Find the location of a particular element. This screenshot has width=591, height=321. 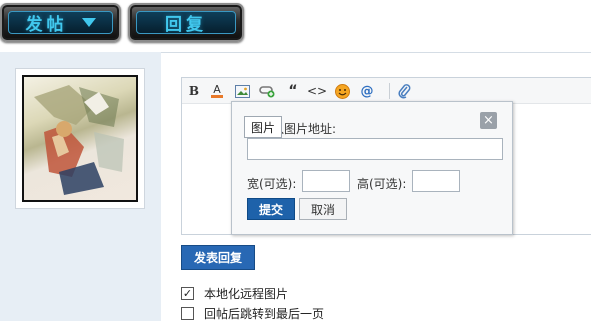

reply-button: 回复 is located at coordinates (186, 22).